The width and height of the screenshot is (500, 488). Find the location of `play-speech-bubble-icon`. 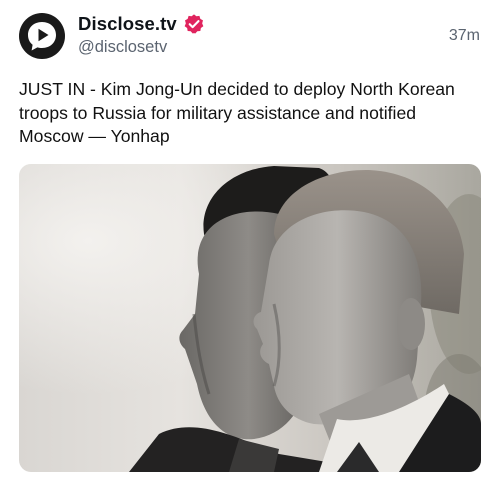

play-speech-bubble-icon is located at coordinates (42, 36).